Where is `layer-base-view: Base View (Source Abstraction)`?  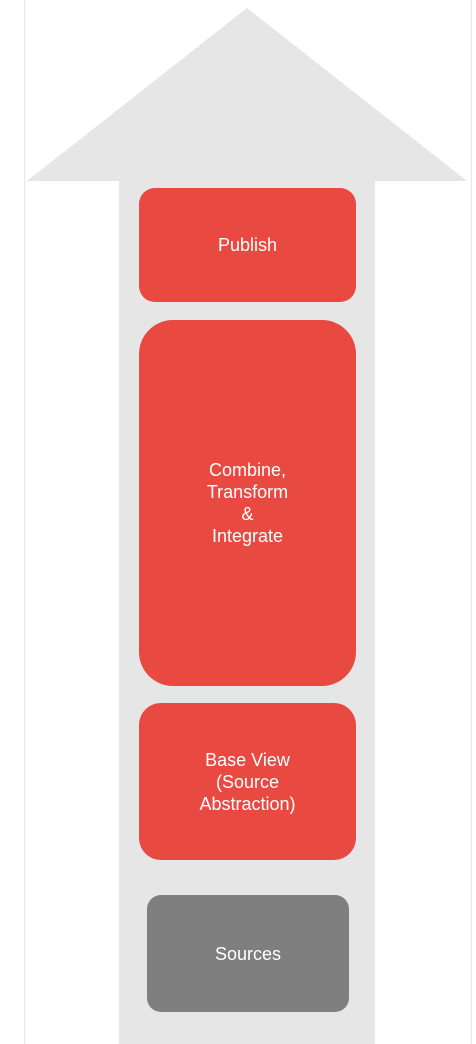
layer-base-view: Base View (Source Abstraction) is located at coordinates (247, 781).